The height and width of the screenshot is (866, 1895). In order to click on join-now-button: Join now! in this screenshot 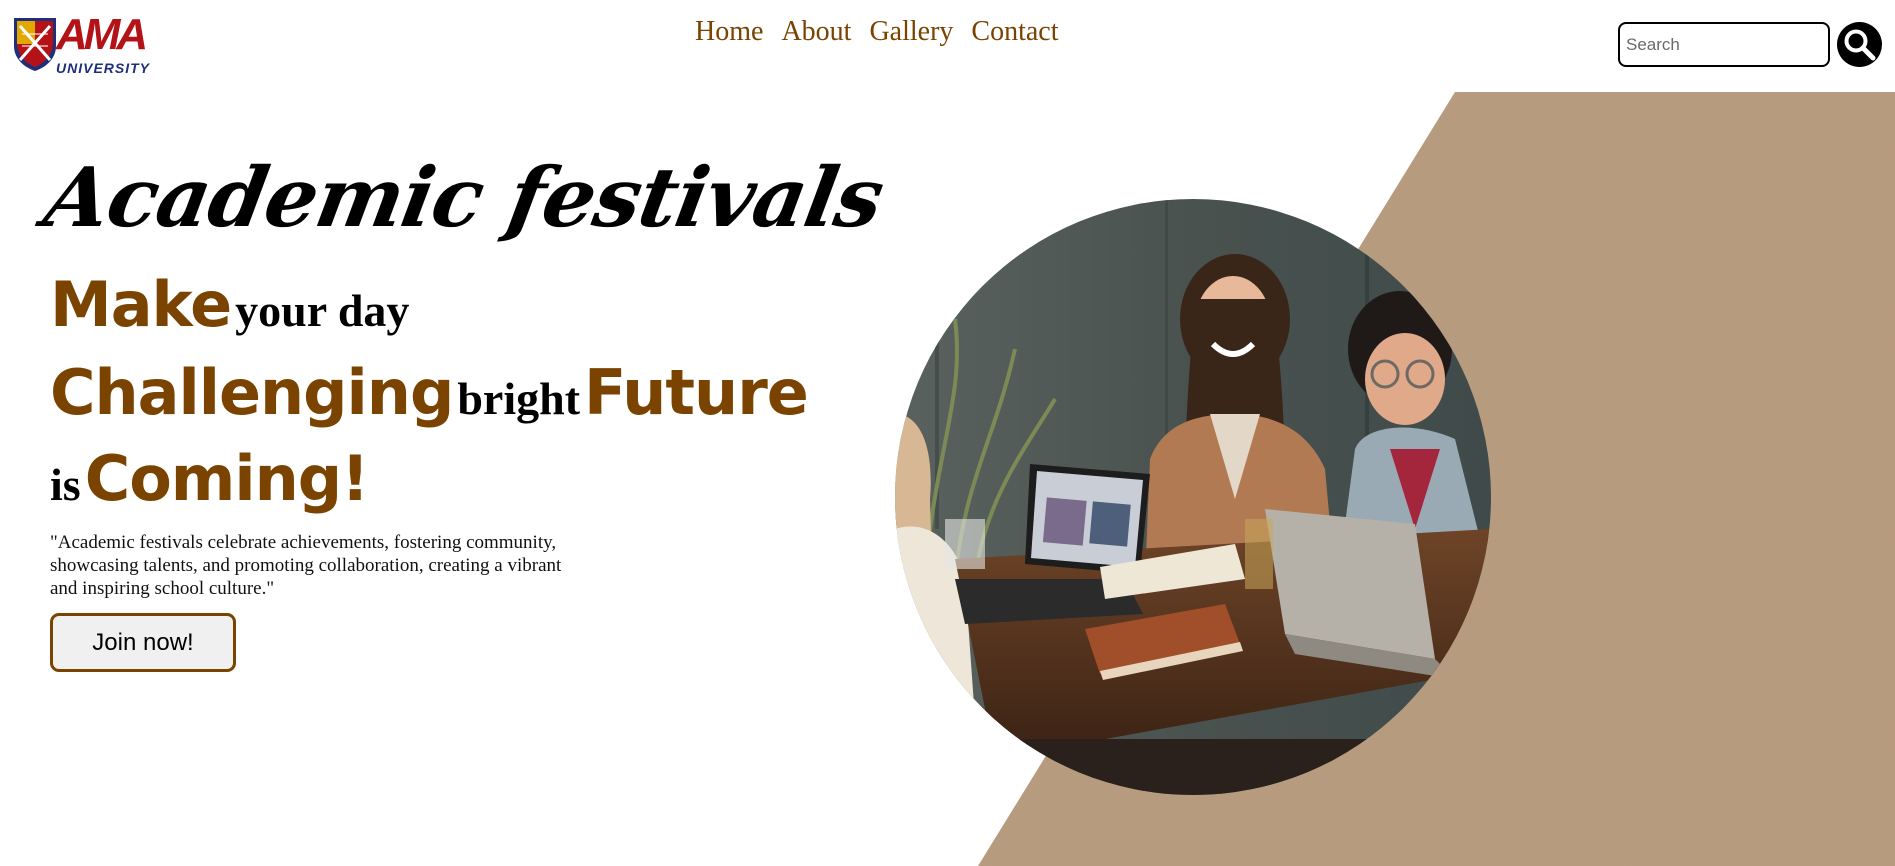, I will do `click(143, 642)`.